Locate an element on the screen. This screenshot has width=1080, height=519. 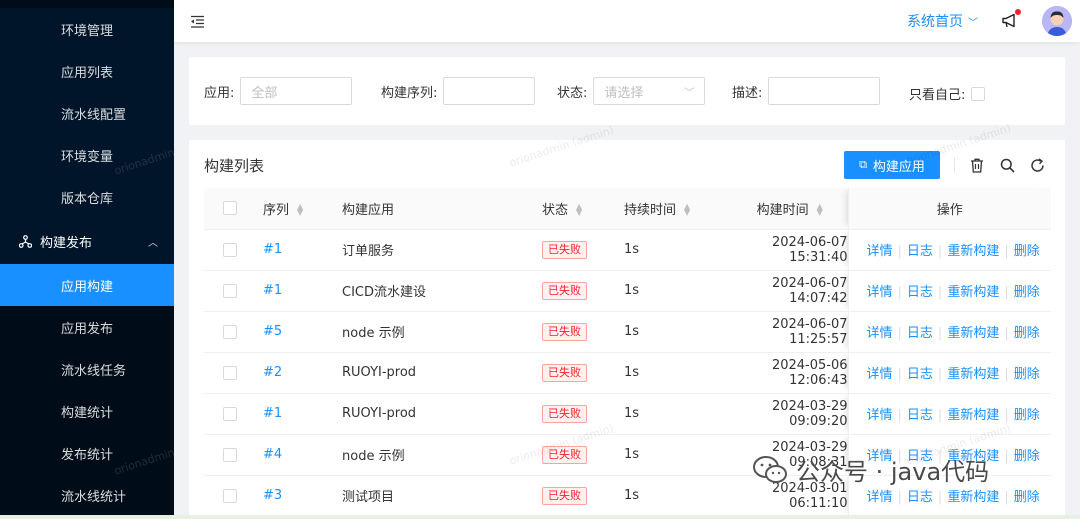
wechat-icon is located at coordinates (770, 469).